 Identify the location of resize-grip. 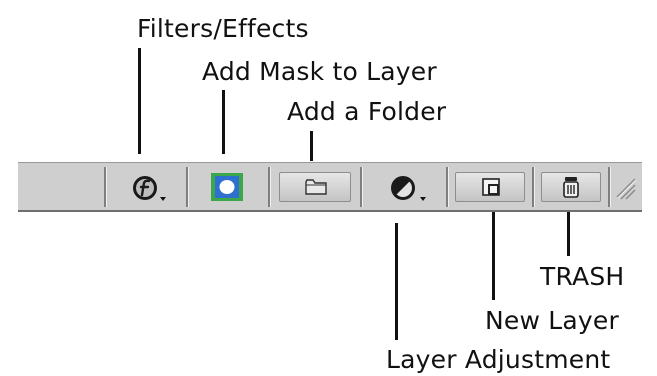
(626, 187).